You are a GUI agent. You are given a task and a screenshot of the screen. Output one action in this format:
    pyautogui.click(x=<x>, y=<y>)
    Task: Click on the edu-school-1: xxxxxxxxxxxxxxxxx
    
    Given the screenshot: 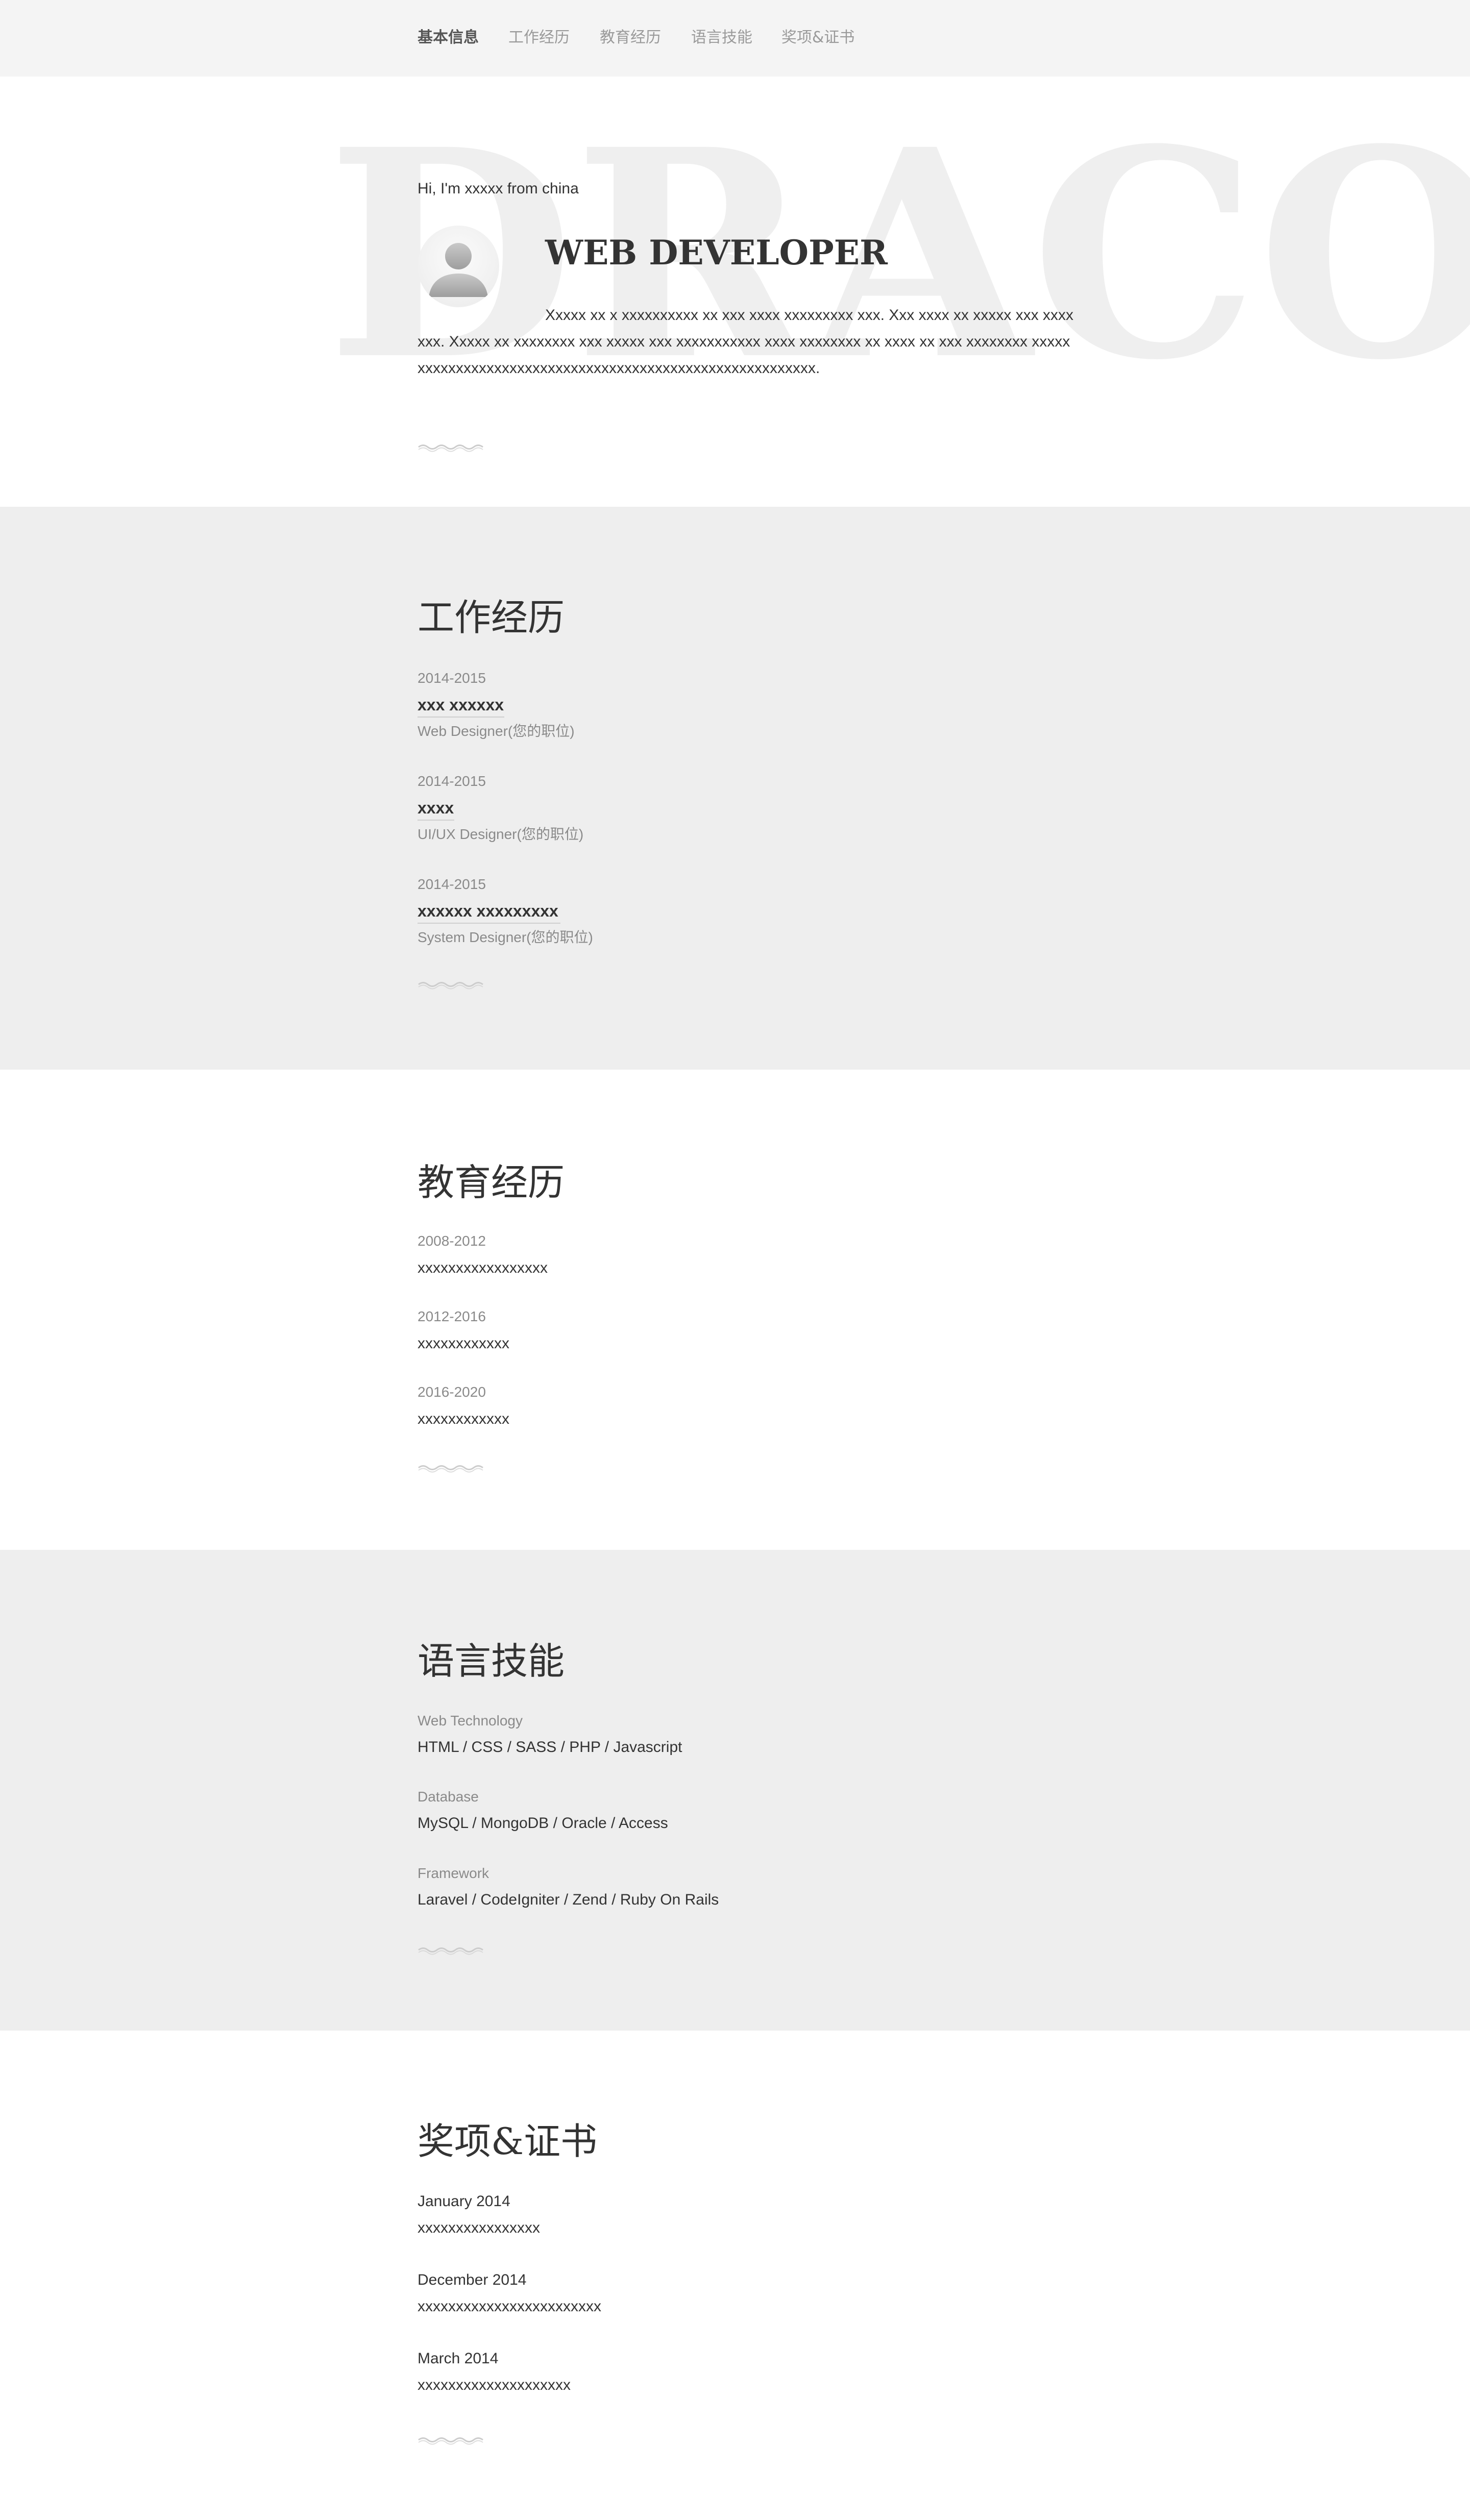 What is the action you would take?
    pyautogui.click(x=483, y=1267)
    